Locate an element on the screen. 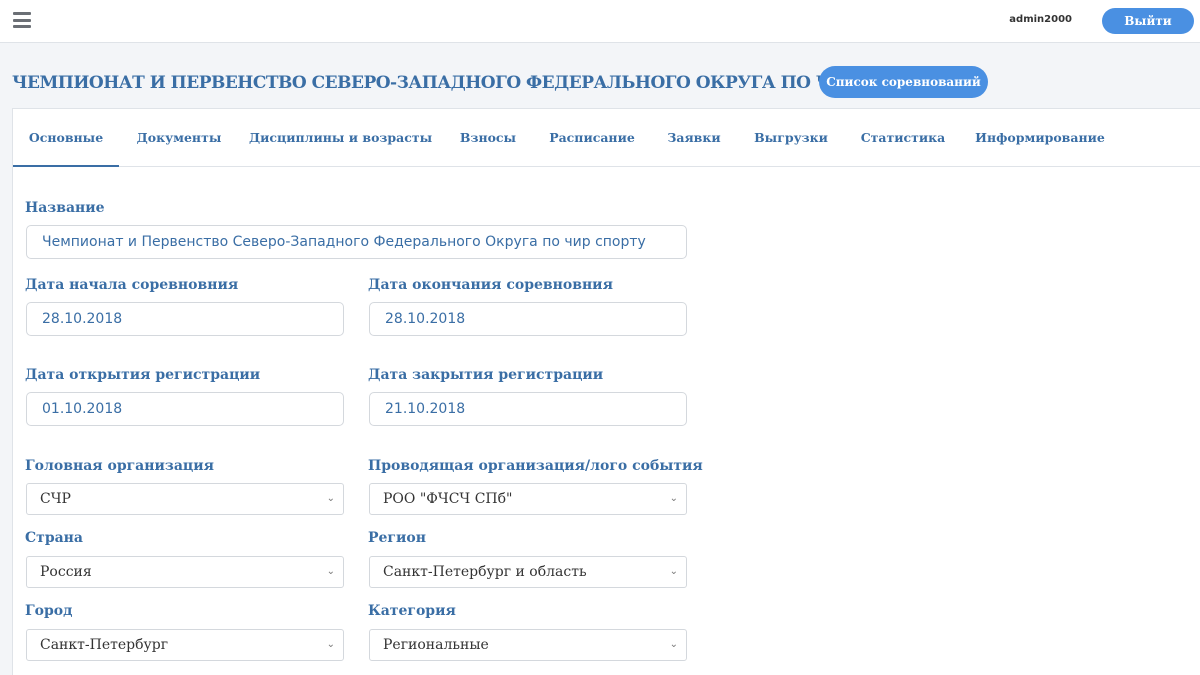  host-org-label: Проводящая организация/лого события is located at coordinates (535, 466).